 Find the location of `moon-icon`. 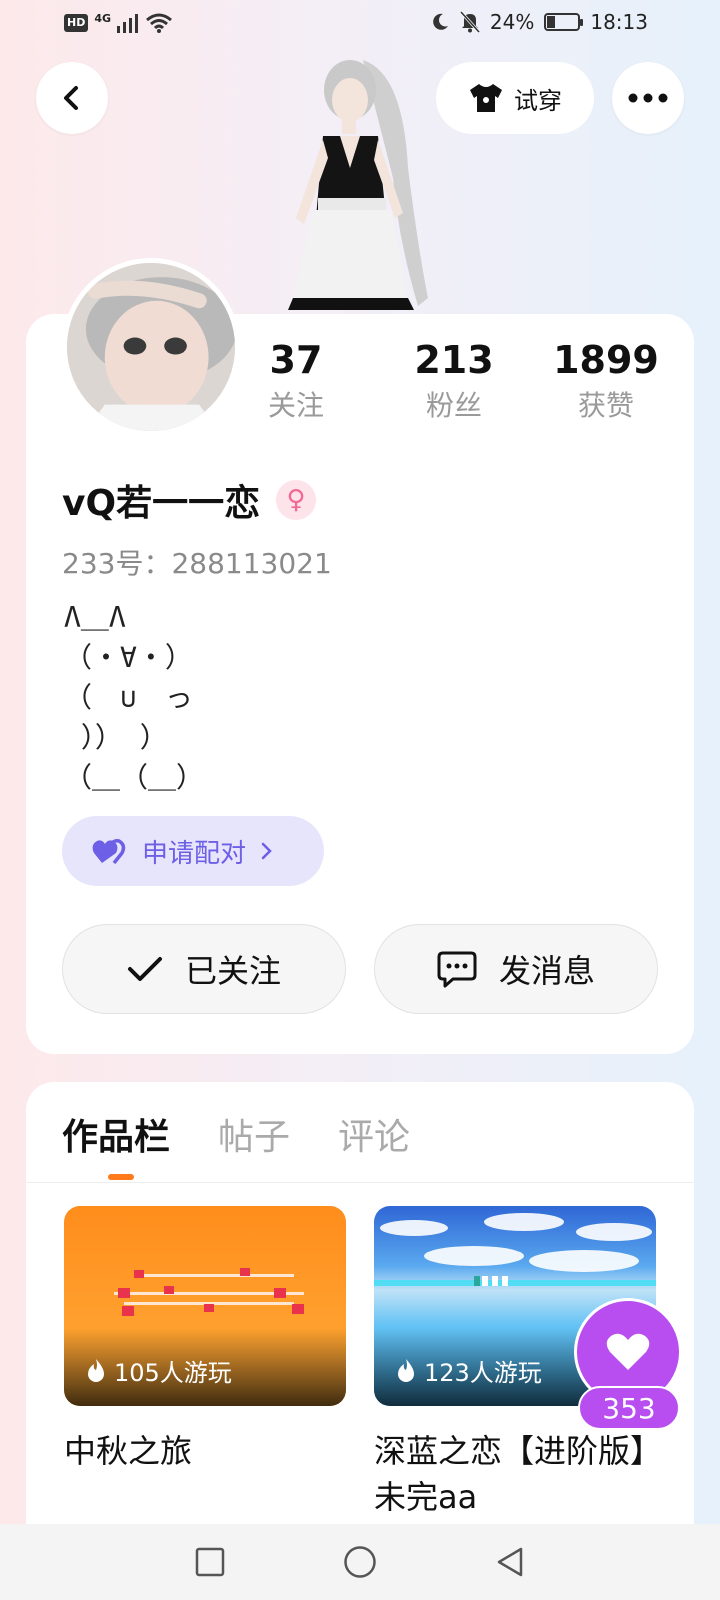

moon-icon is located at coordinates (440, 21).